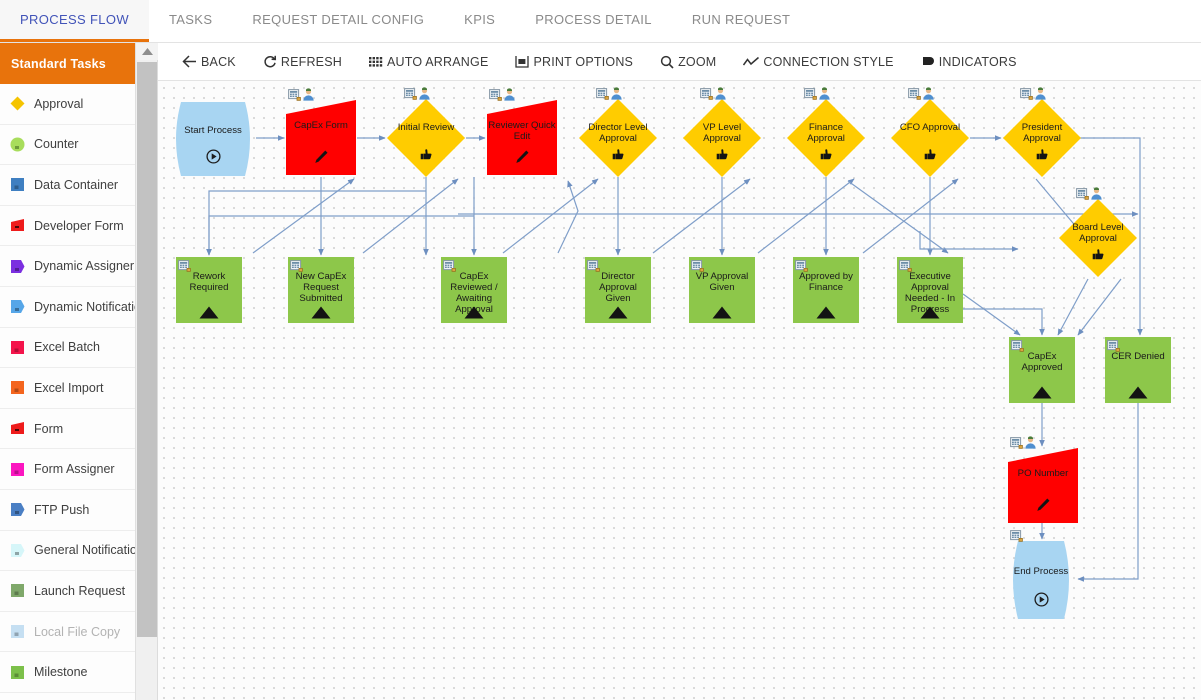 This screenshot has height=700, width=1201. I want to click on sidebar-item-label: Form, so click(49, 428).